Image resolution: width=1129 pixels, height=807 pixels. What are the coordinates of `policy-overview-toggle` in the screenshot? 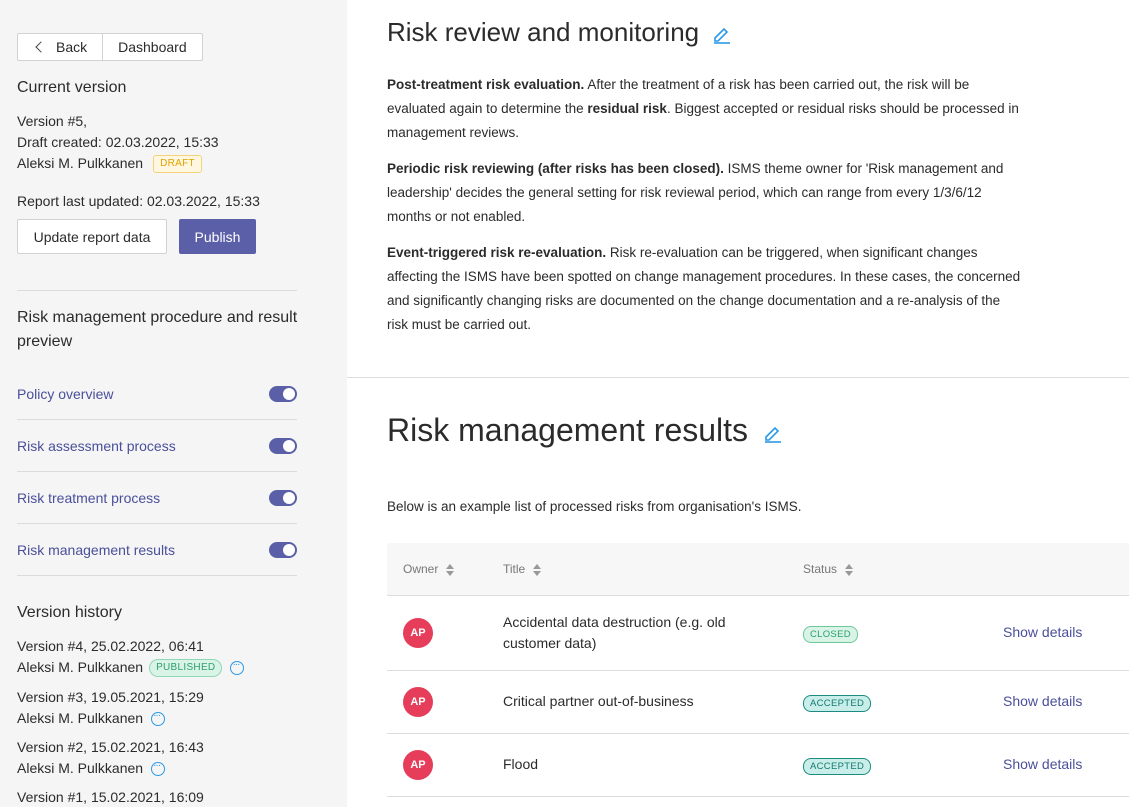 It's located at (283, 393).